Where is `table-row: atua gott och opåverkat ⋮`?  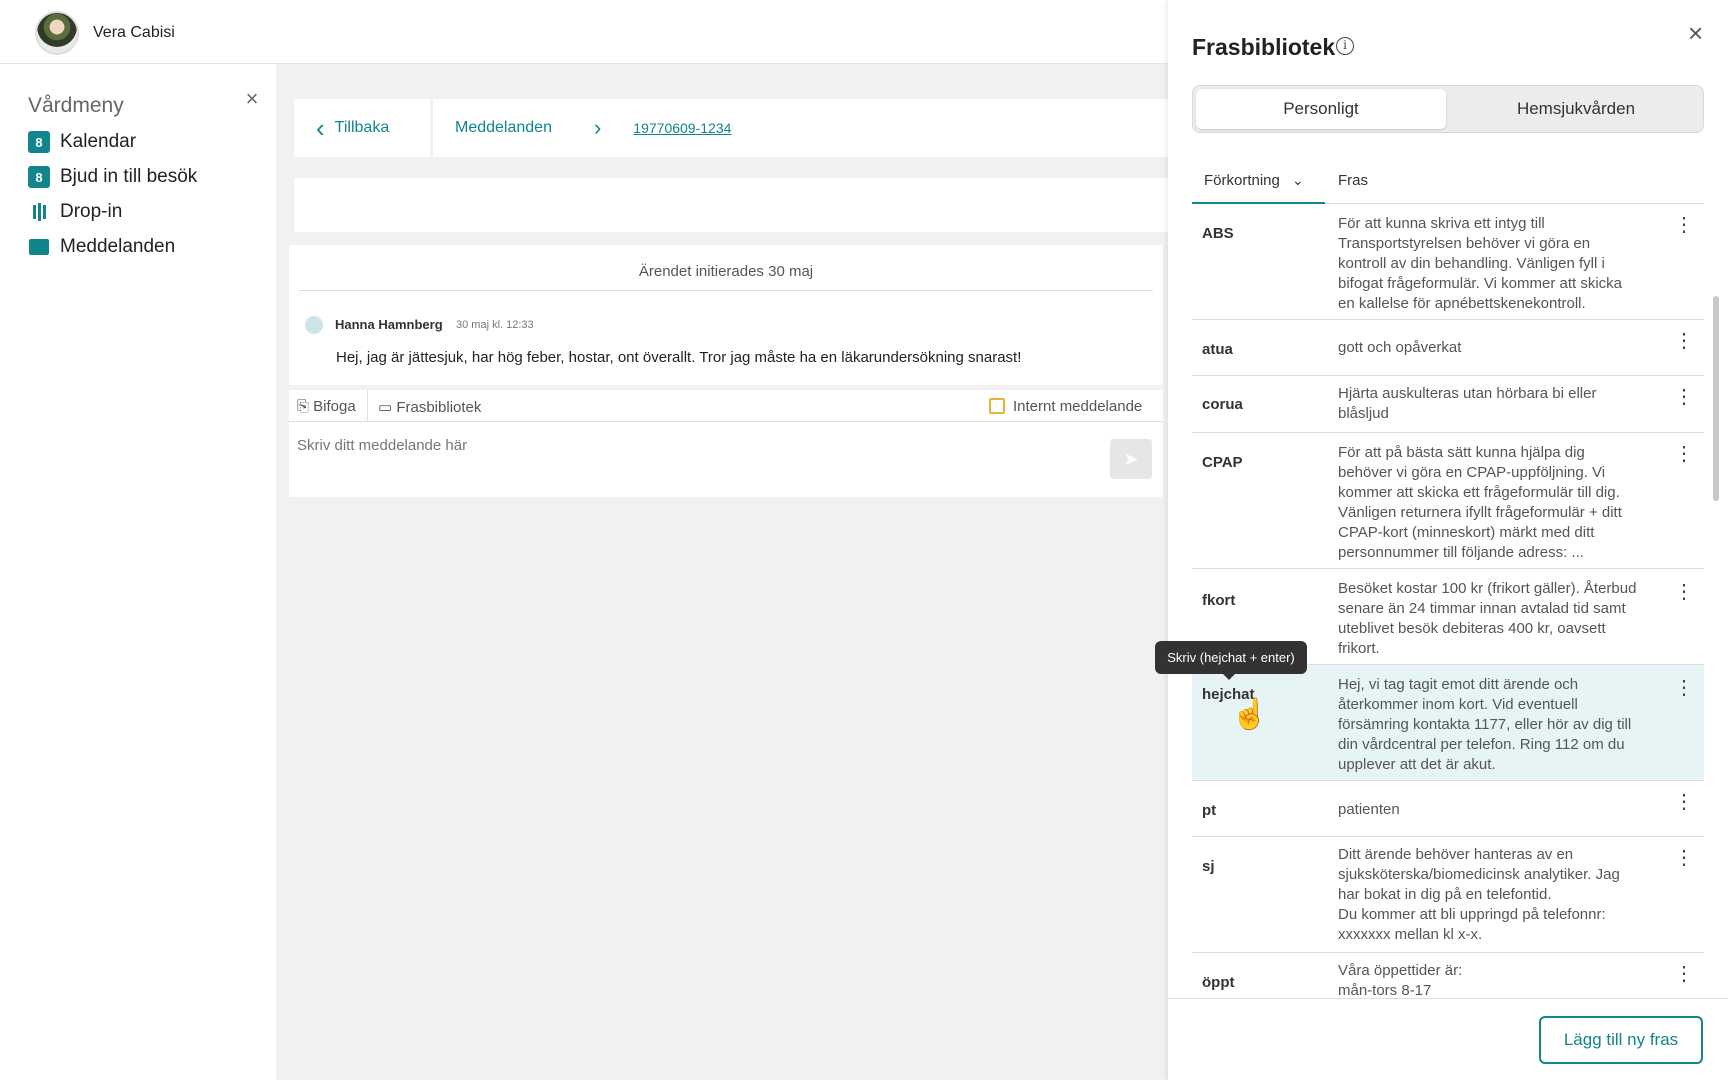 table-row: atua gott och opåverkat ⋮ is located at coordinates (1448, 348).